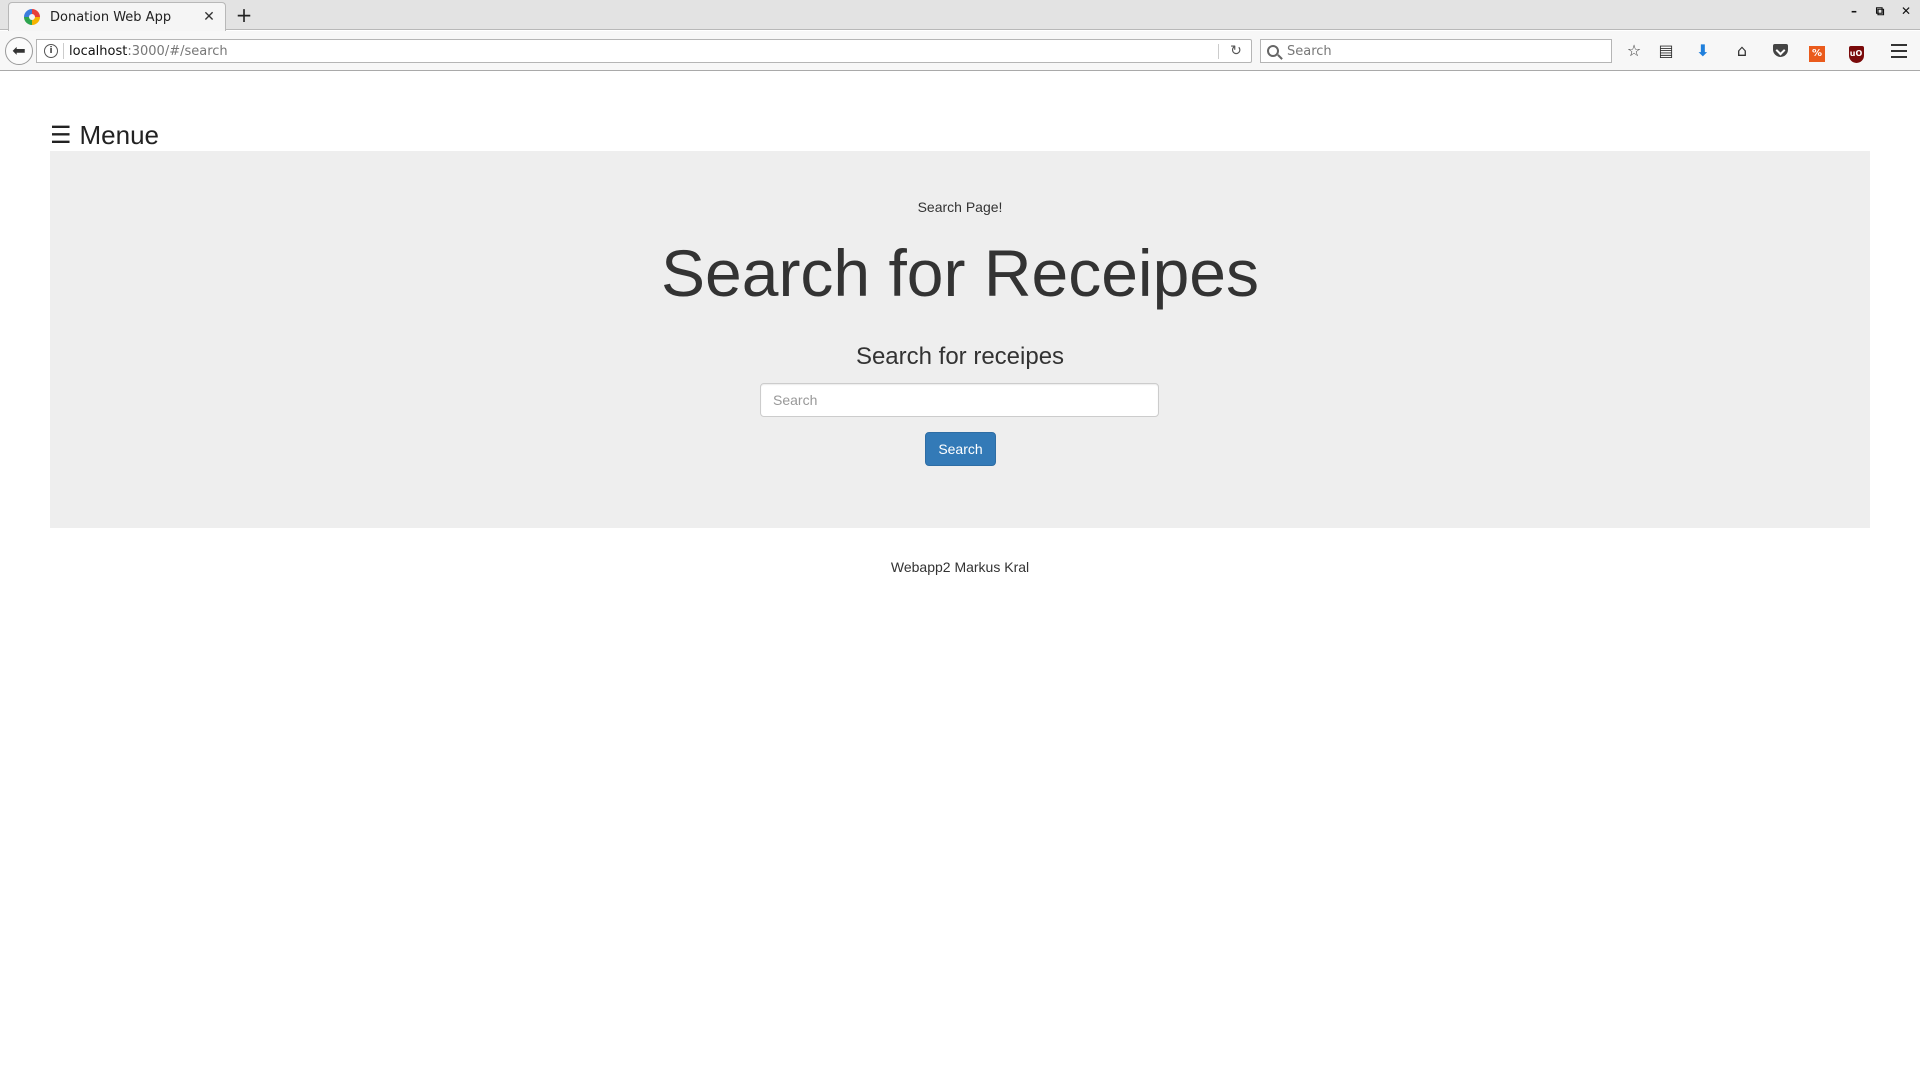 Image resolution: width=1920 pixels, height=1080 pixels. Describe the element at coordinates (32, 17) in the screenshot. I see `app-favicon-icon` at that location.